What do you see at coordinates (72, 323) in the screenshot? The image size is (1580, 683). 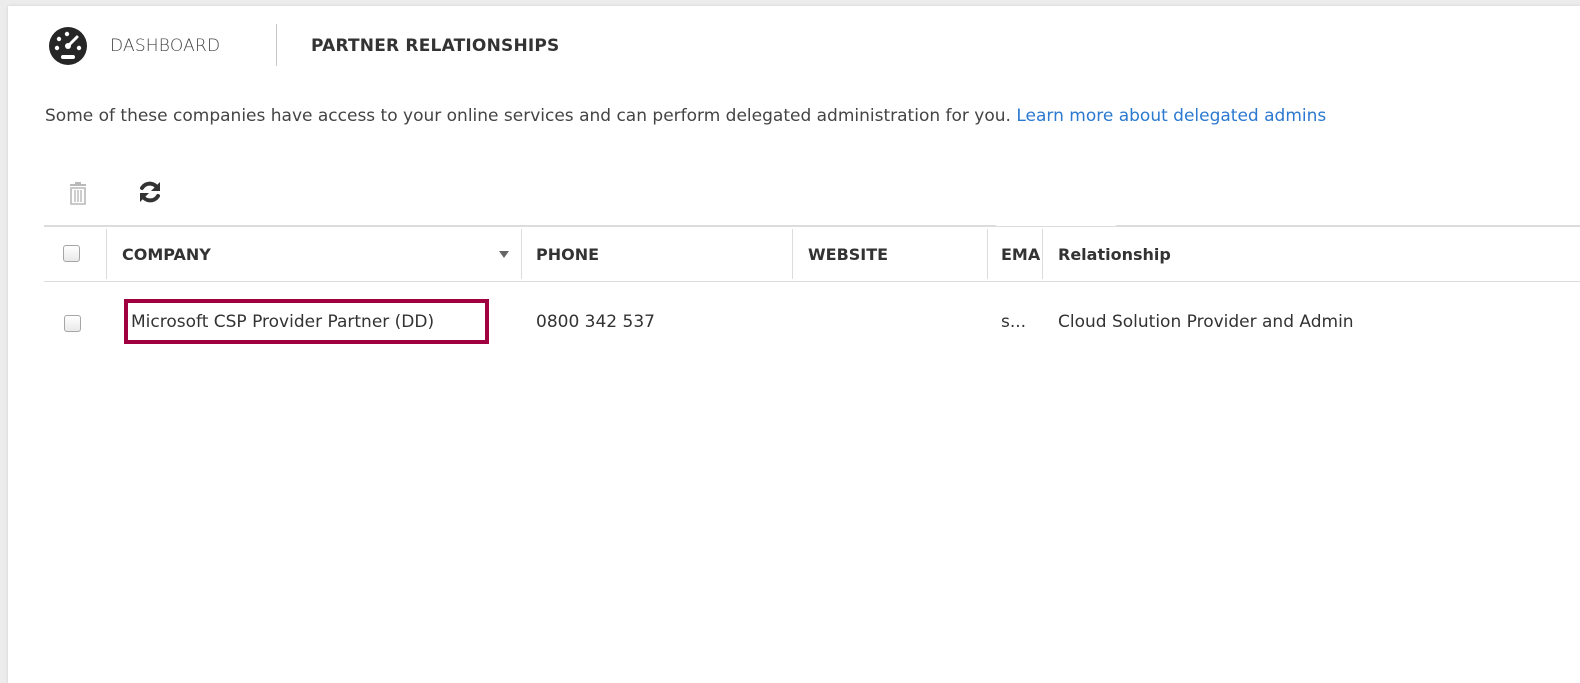 I see `row-checkbox` at bounding box center [72, 323].